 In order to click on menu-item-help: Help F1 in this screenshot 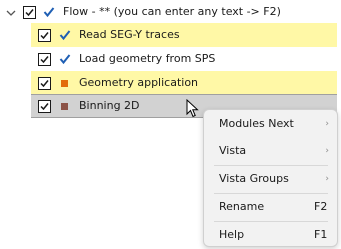, I will do `click(271, 235)`.